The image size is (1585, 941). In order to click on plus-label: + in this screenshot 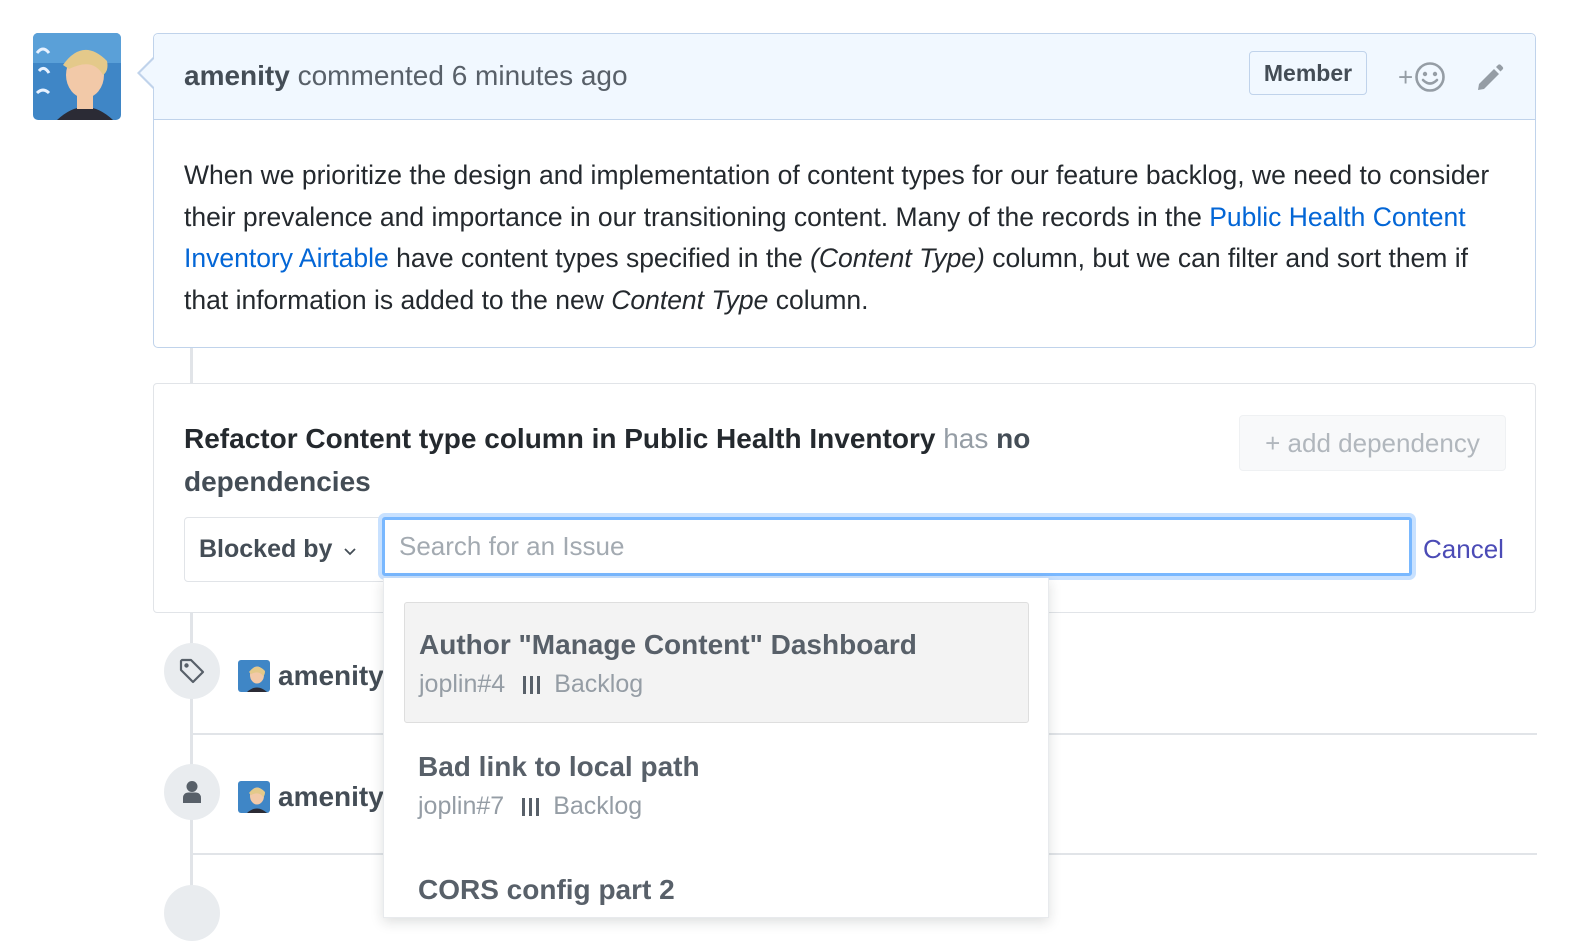, I will do `click(1406, 76)`.